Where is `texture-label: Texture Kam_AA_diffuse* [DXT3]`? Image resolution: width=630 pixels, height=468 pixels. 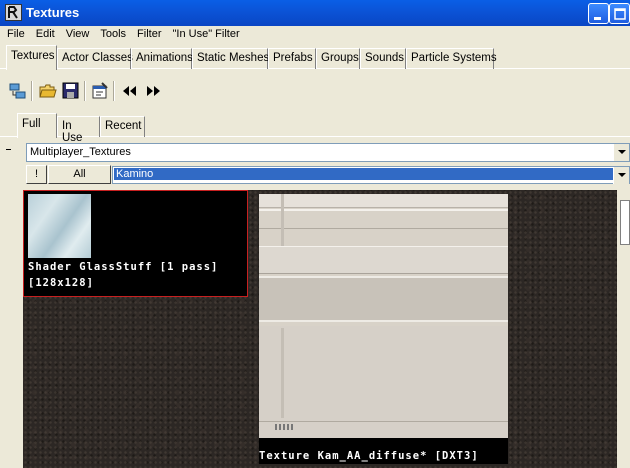 texture-label: Texture Kam_AA_diffuse* [DXT3] is located at coordinates (369, 456).